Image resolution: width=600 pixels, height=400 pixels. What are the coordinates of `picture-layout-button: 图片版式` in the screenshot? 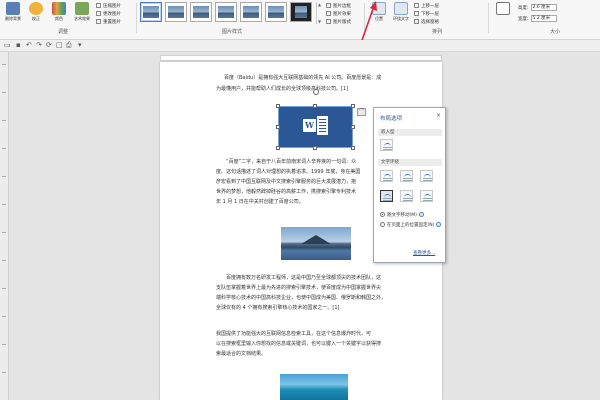 It's located at (338, 22).